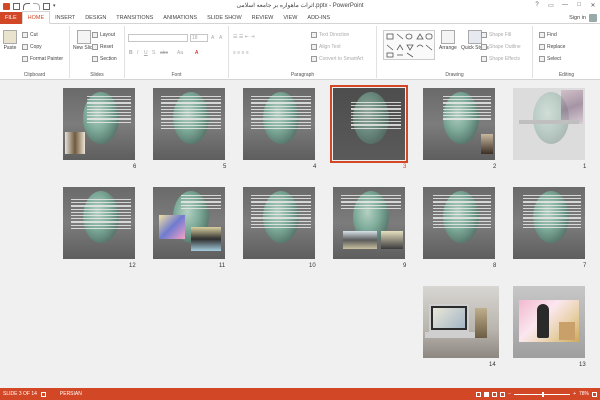 The width and height of the screenshot is (600, 400). What do you see at coordinates (244, 37) in the screenshot?
I see `bullets-icon: ☰ ☰ ⇤ ⇥` at bounding box center [244, 37].